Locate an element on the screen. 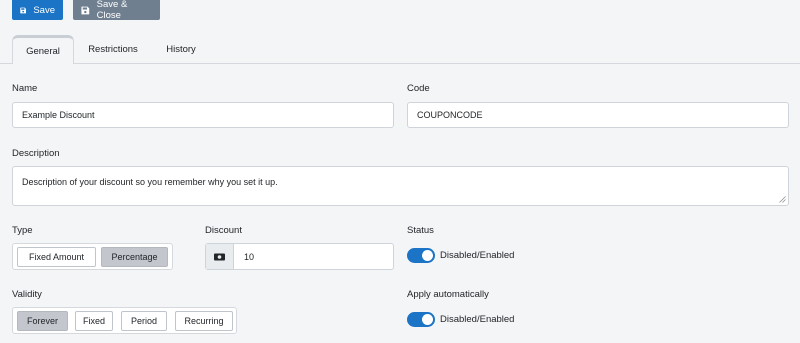  validity-label: Validity is located at coordinates (27, 294).